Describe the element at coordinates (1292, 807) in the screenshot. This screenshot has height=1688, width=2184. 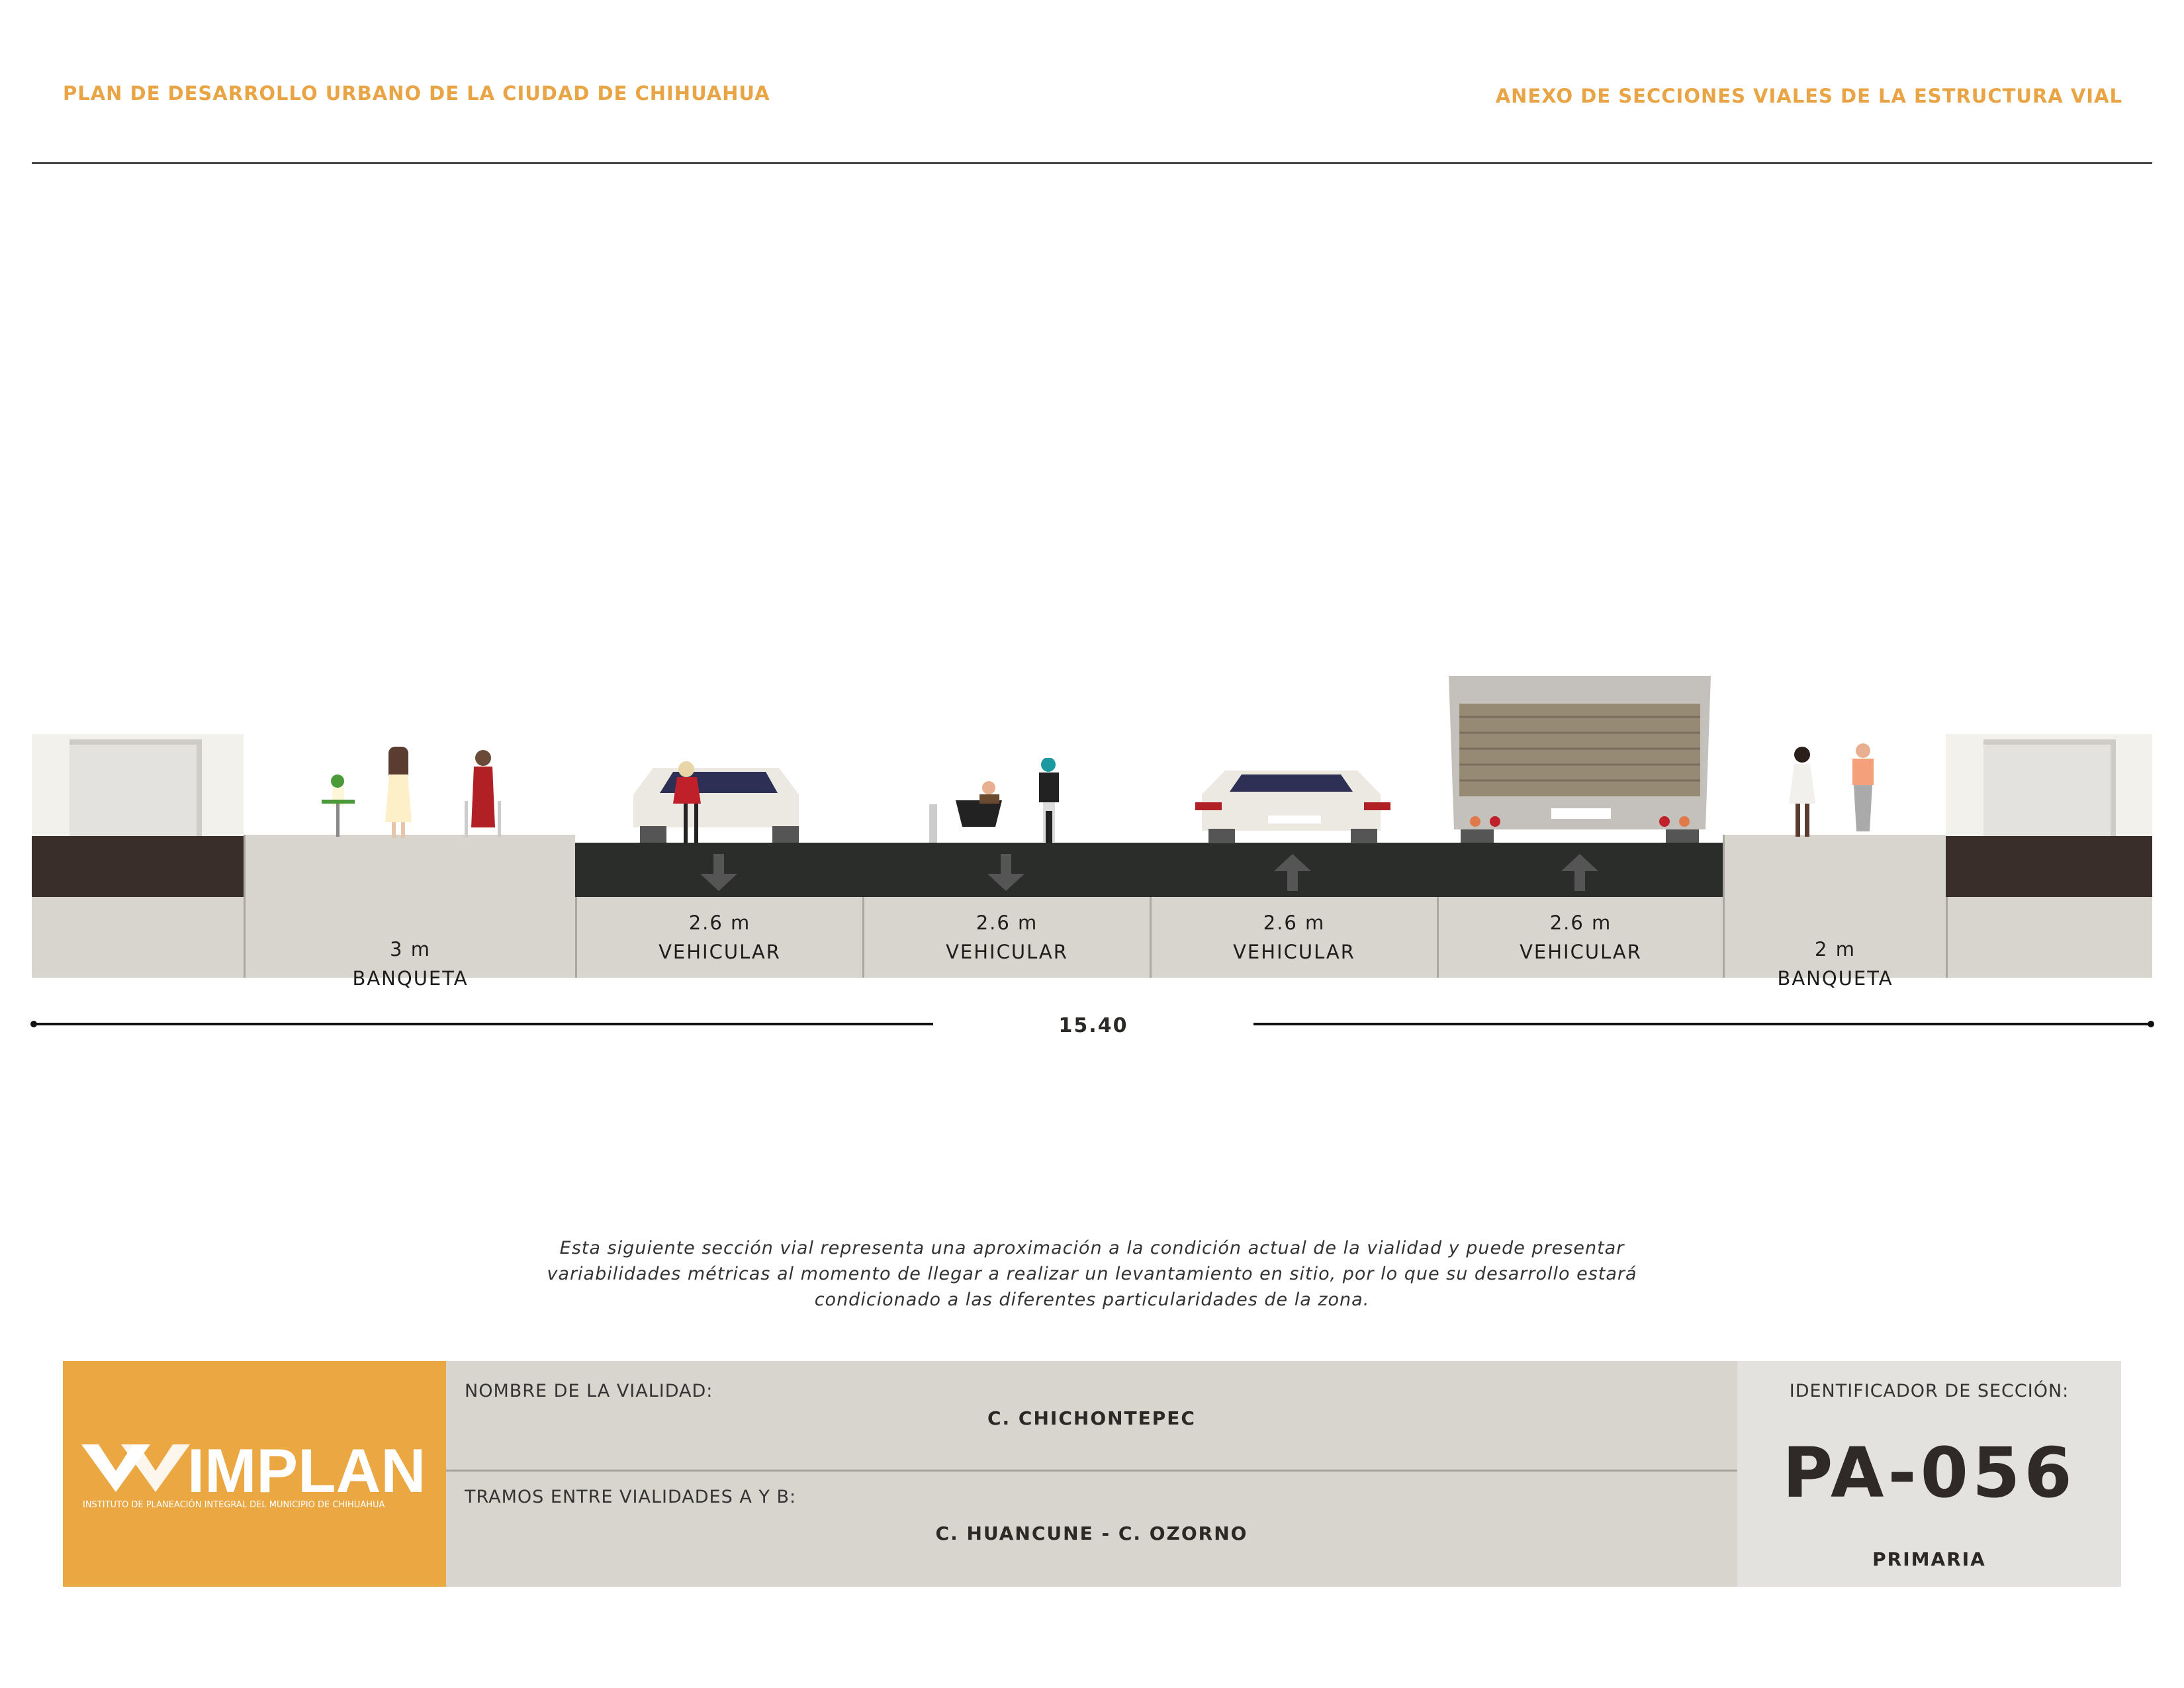
I see `car-rear-icon` at that location.